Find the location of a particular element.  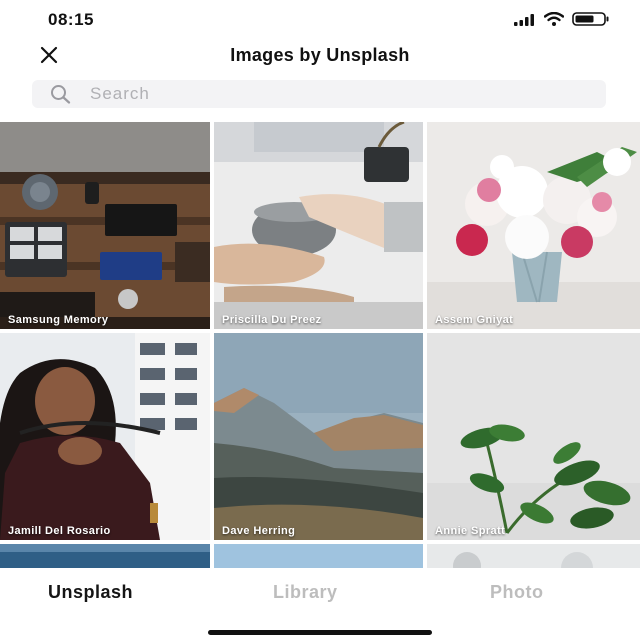

tab-library: Library is located at coordinates (305, 592).